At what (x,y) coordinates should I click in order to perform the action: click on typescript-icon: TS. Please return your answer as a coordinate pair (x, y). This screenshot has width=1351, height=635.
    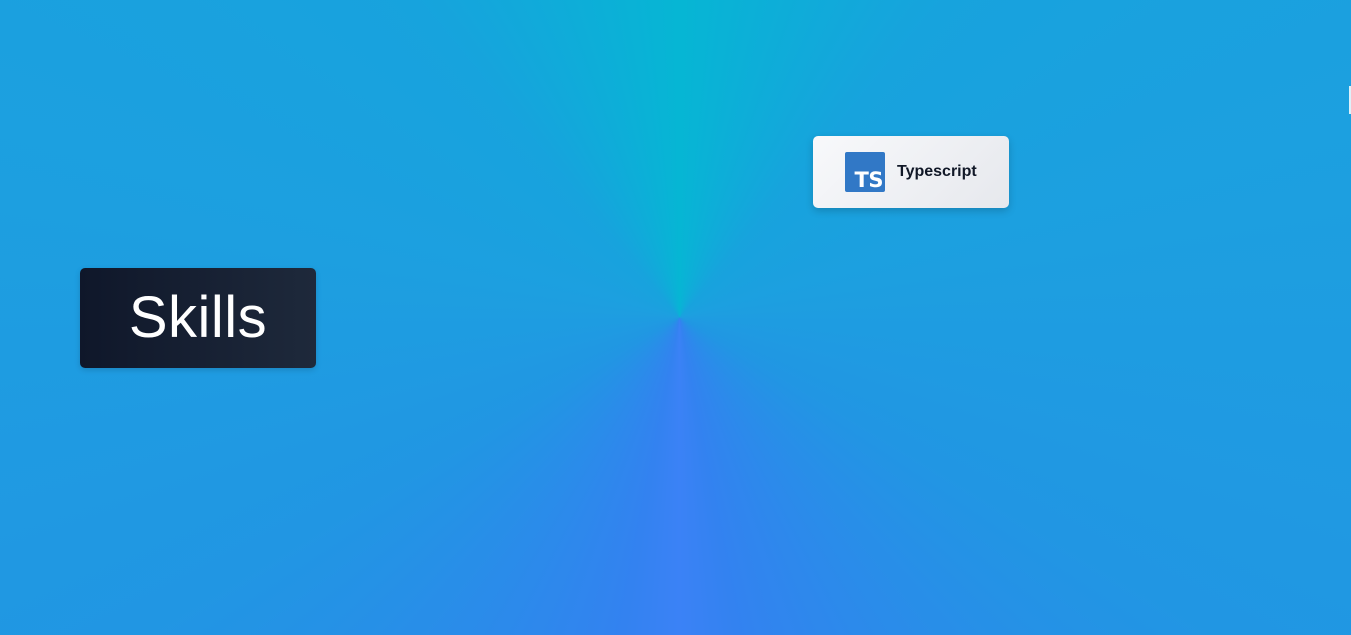
    Looking at the image, I should click on (865, 172).